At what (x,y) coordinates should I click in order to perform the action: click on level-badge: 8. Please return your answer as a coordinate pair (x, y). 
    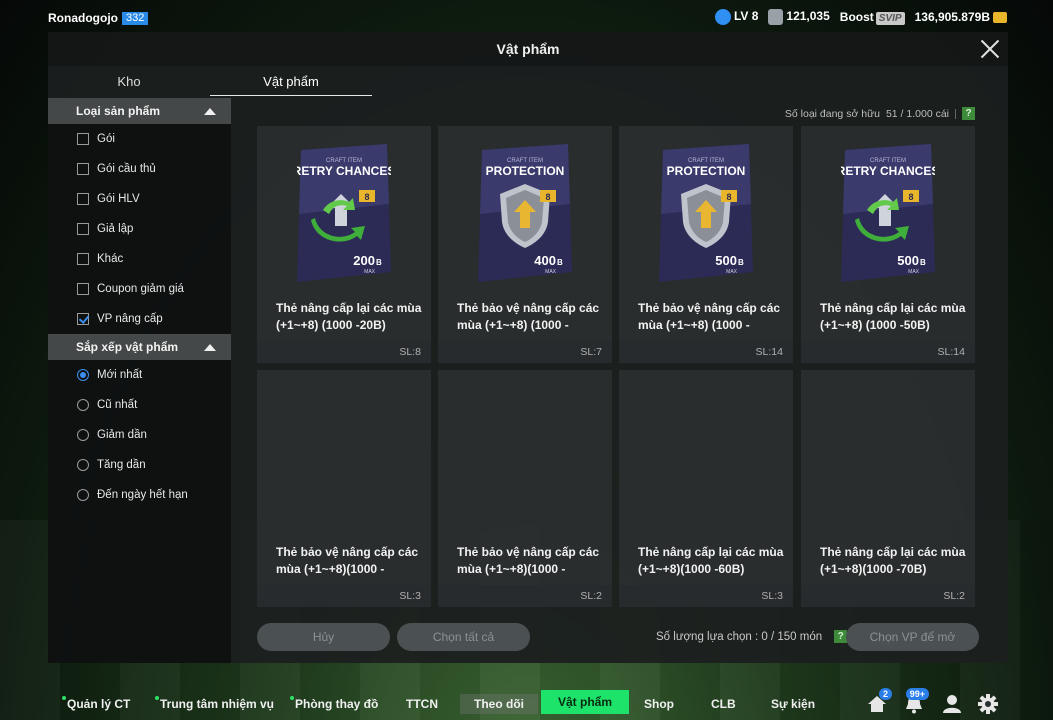
    Looking at the image, I should click on (729, 196).